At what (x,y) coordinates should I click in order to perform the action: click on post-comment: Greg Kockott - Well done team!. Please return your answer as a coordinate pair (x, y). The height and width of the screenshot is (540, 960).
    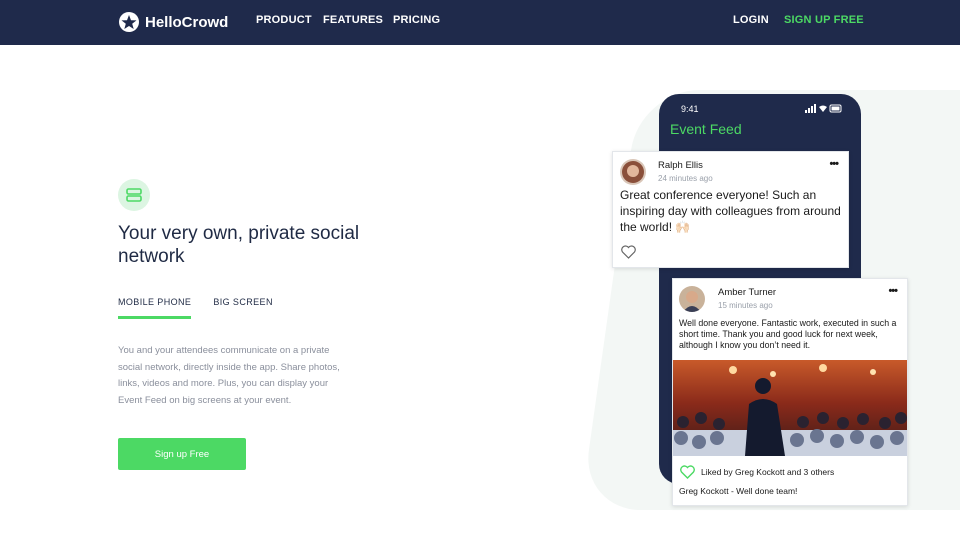
    Looking at the image, I should click on (738, 491).